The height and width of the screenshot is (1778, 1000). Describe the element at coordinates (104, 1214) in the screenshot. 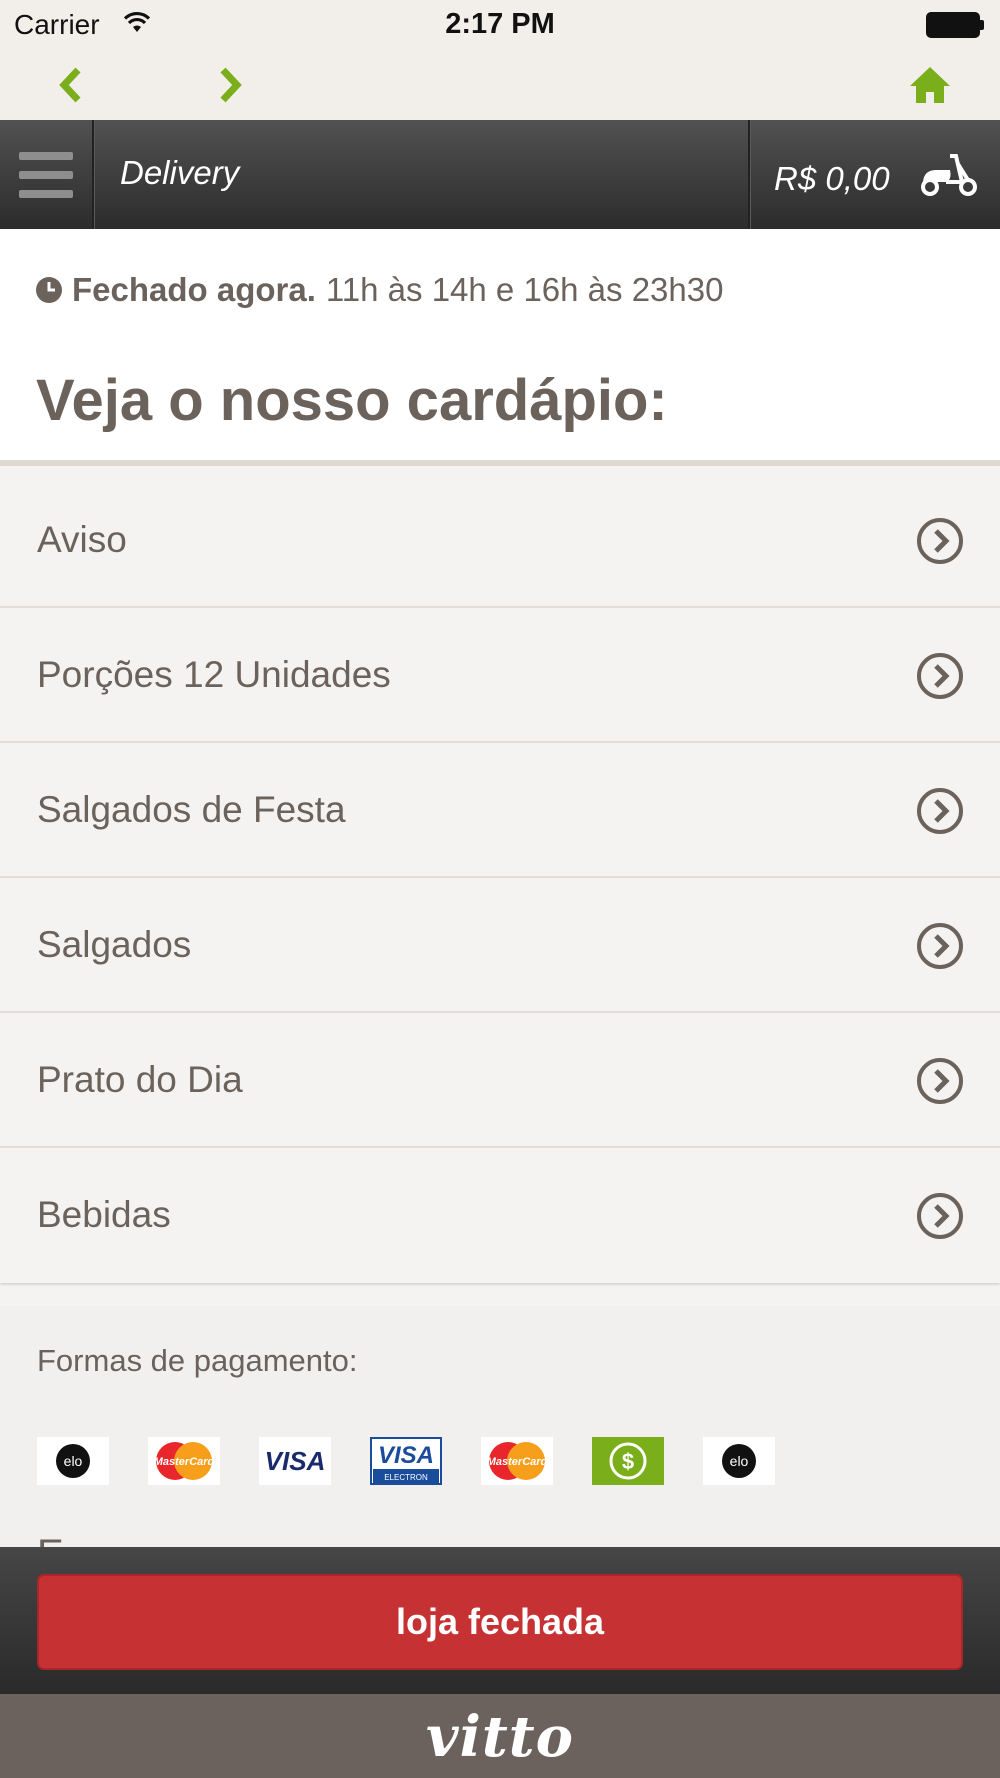

I see `menu-item-label: Bebidas` at that location.